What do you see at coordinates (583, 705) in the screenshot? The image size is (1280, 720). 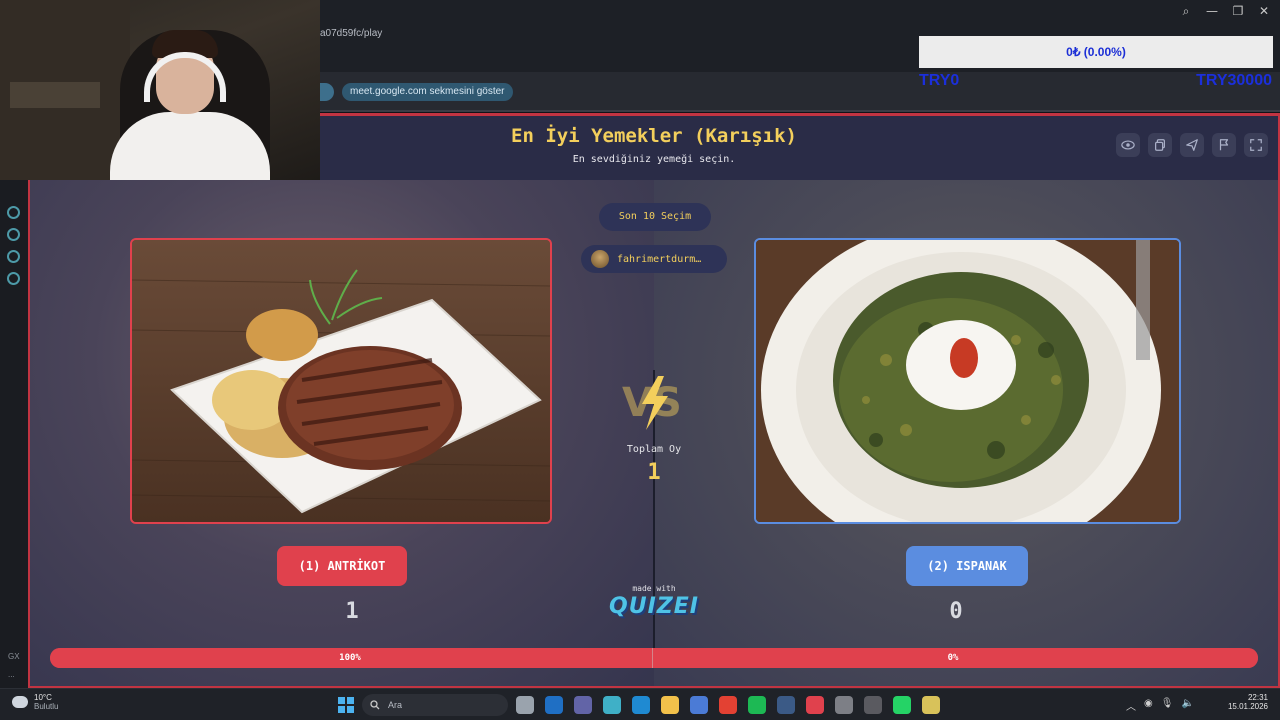 I see `teams-icon` at bounding box center [583, 705].